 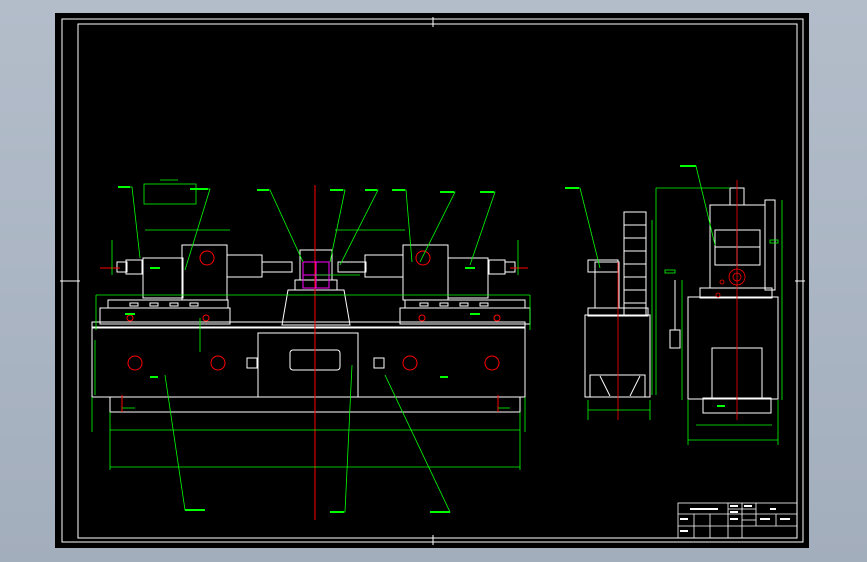 What do you see at coordinates (688, 166) in the screenshot?
I see `side-right-label` at bounding box center [688, 166].